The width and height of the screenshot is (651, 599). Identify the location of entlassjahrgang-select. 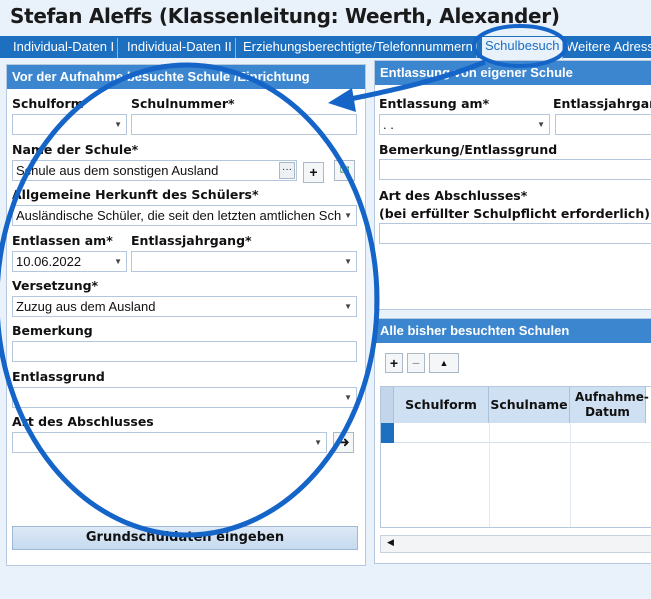
(603, 124).